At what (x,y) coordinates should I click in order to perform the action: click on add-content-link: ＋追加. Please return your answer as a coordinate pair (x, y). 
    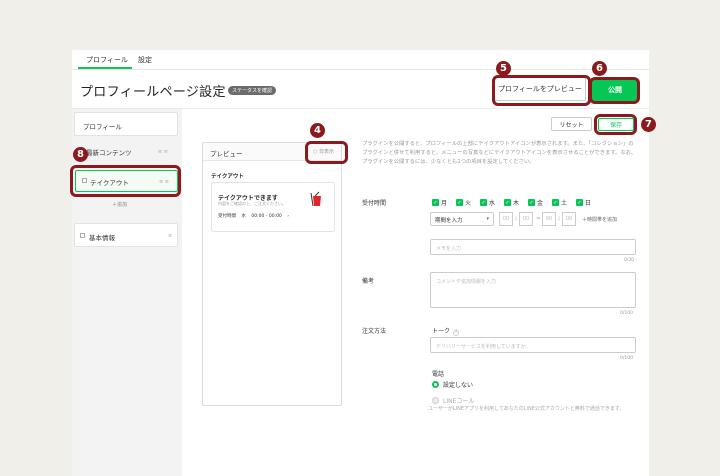
    Looking at the image, I should click on (119, 204).